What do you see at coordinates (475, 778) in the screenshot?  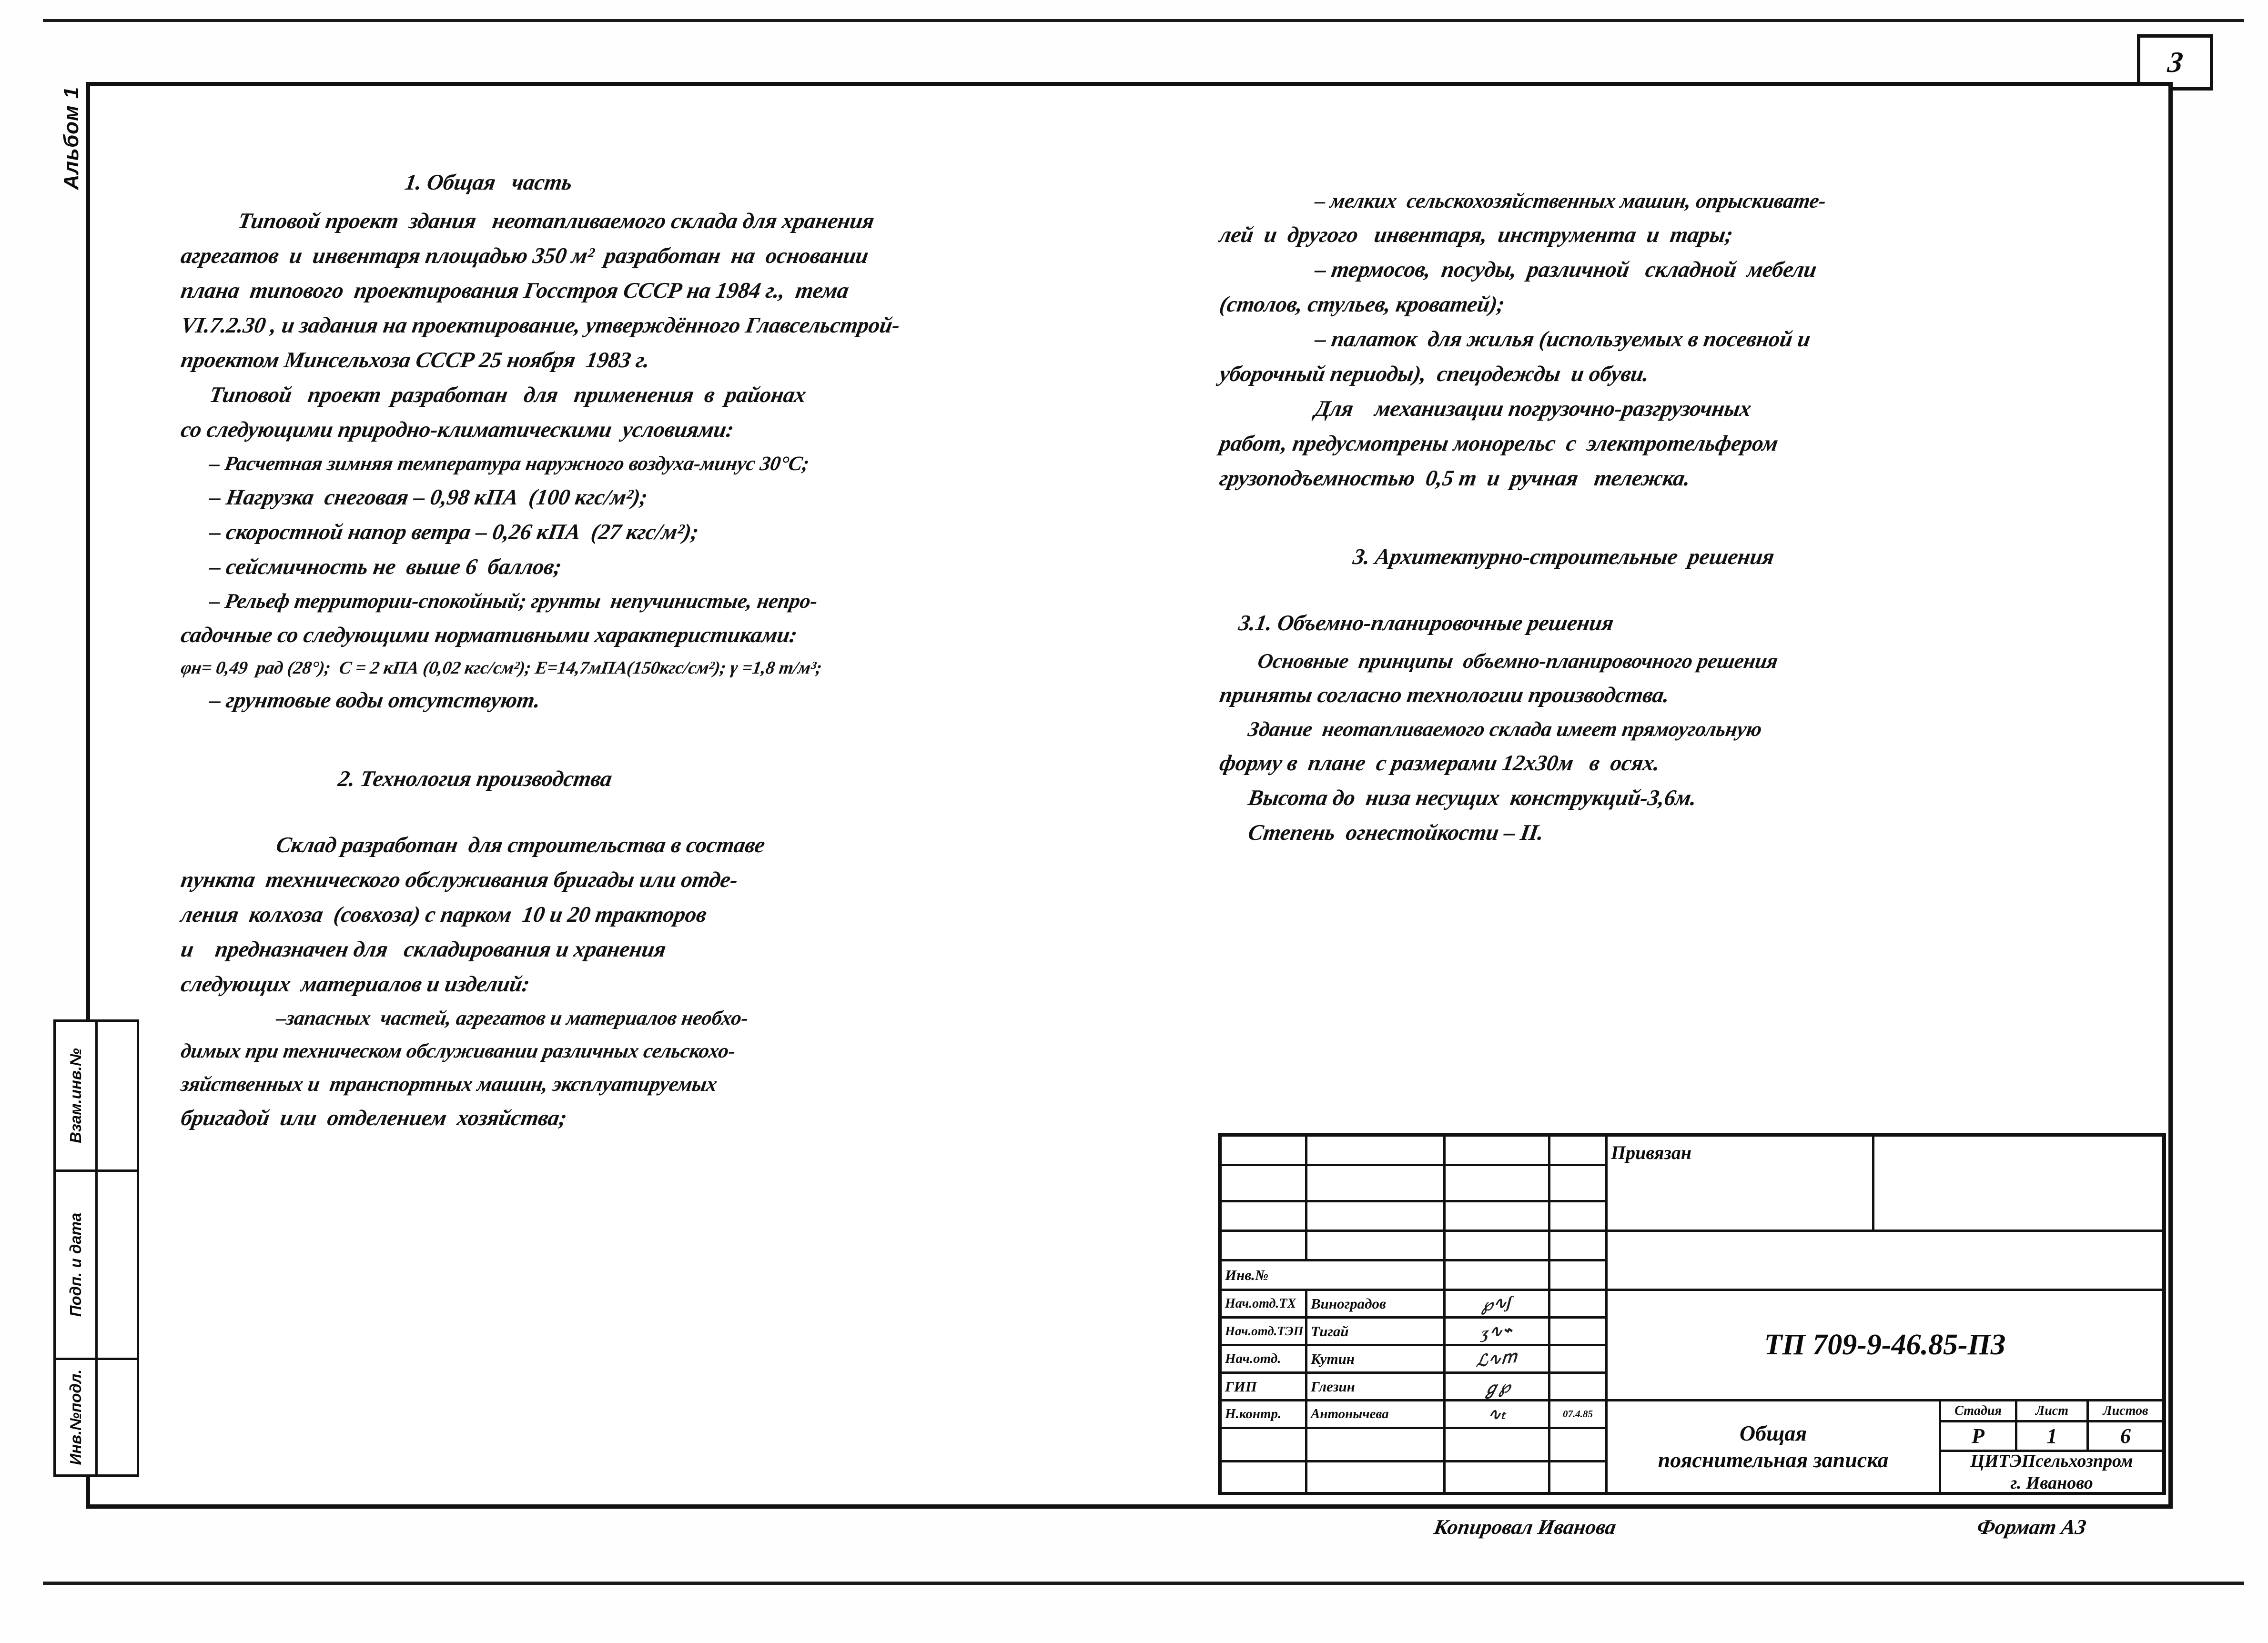 I see `section-heading-2: 2. Технология производства` at bounding box center [475, 778].